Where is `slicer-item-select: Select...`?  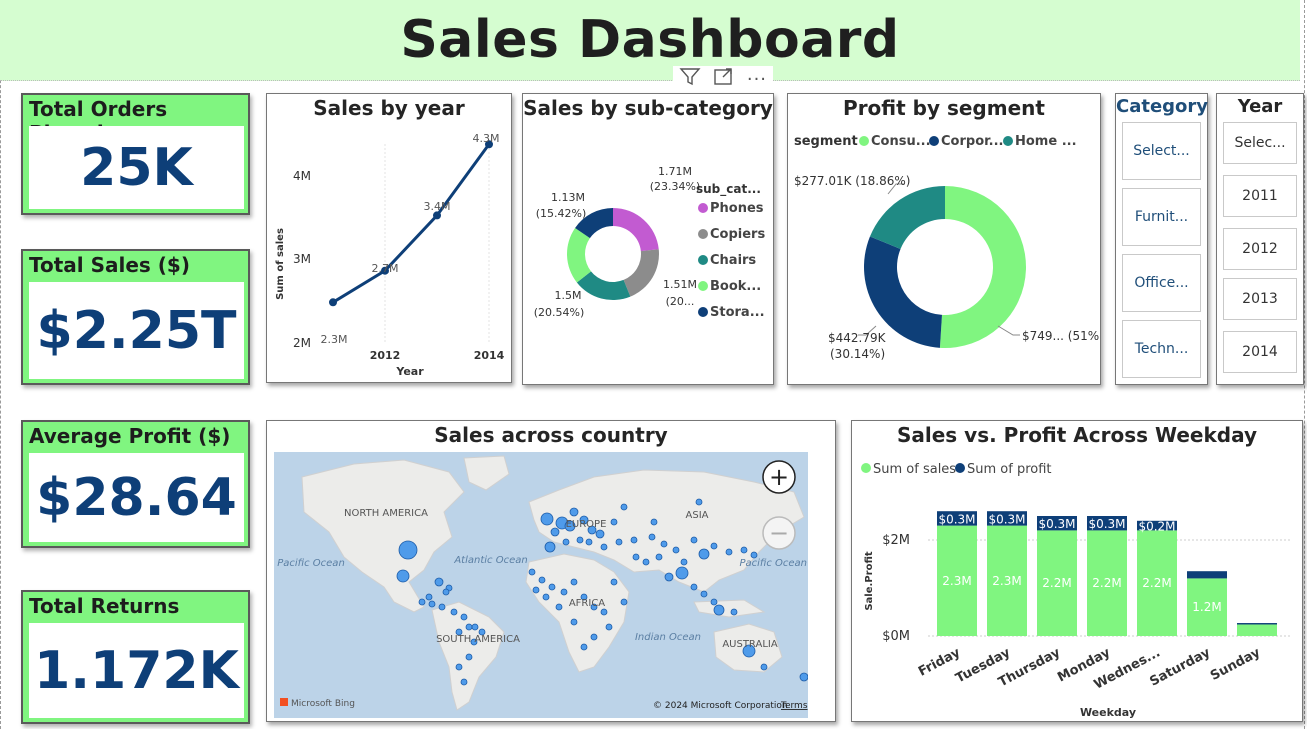
slicer-item-select: Select... is located at coordinates (1161, 151).